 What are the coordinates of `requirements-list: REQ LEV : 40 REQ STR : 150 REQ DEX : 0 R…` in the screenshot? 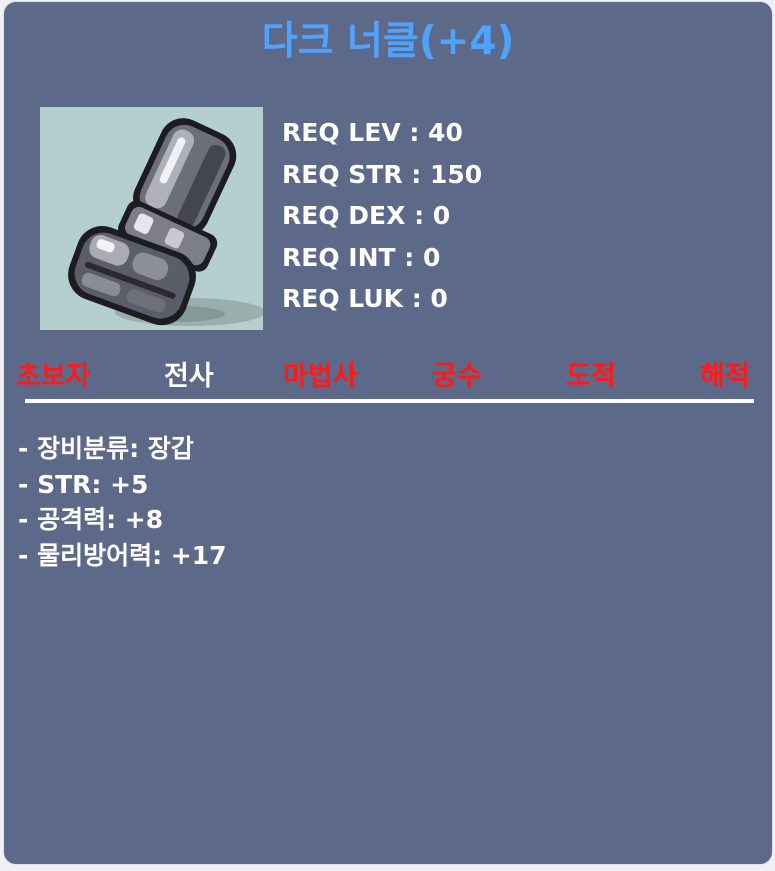 It's located at (382, 216).